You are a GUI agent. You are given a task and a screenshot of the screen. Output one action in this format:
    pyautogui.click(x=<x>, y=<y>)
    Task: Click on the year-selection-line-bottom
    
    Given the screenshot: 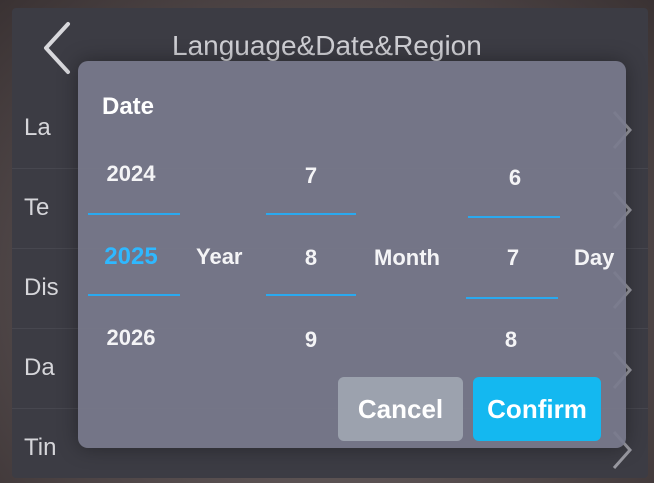 What is the action you would take?
    pyautogui.click(x=134, y=295)
    